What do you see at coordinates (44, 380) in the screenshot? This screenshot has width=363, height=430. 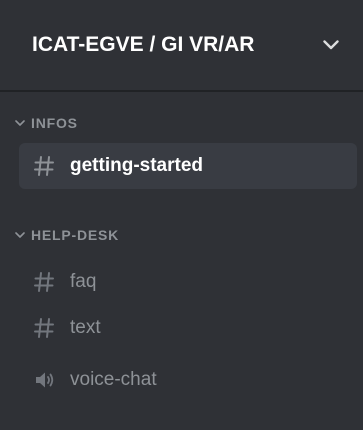 I see `speaker-icon` at bounding box center [44, 380].